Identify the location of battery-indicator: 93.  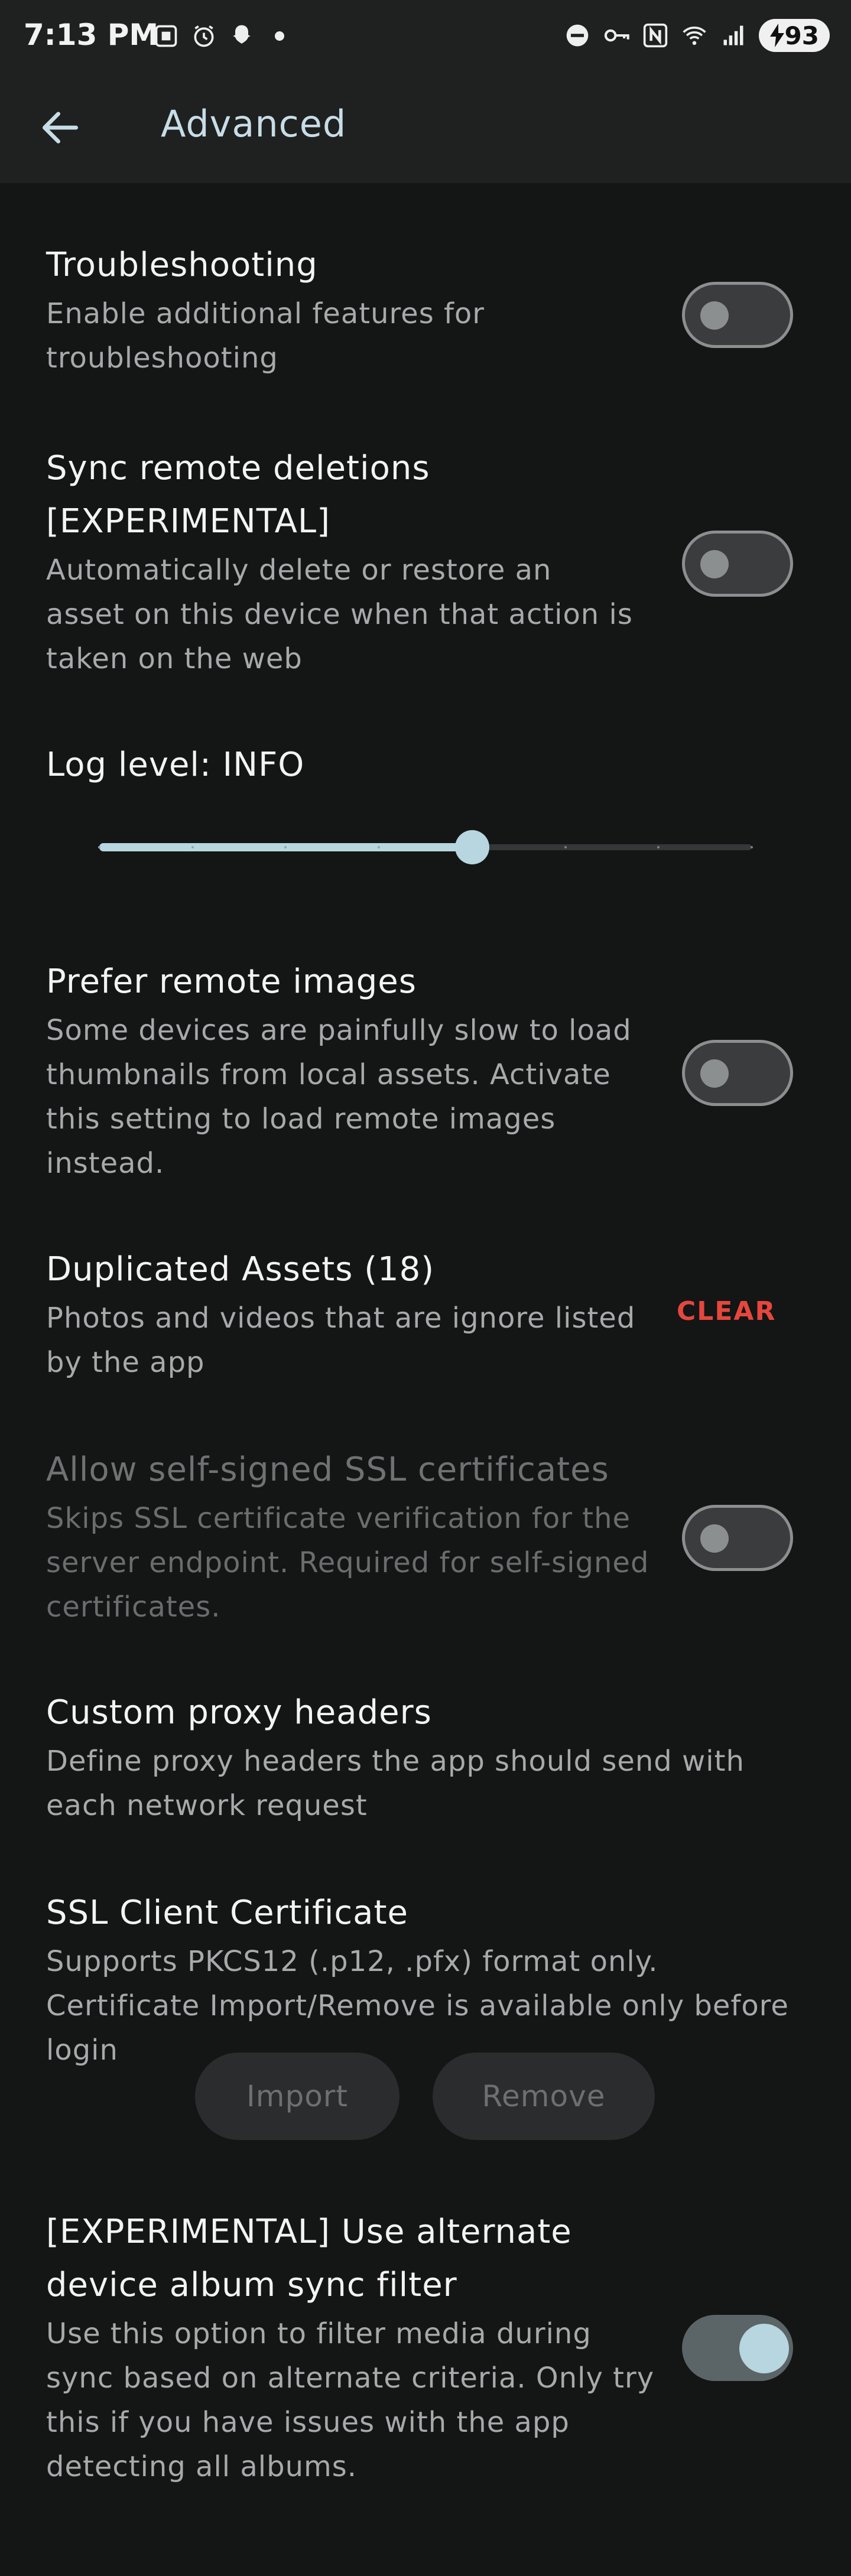
(794, 35).